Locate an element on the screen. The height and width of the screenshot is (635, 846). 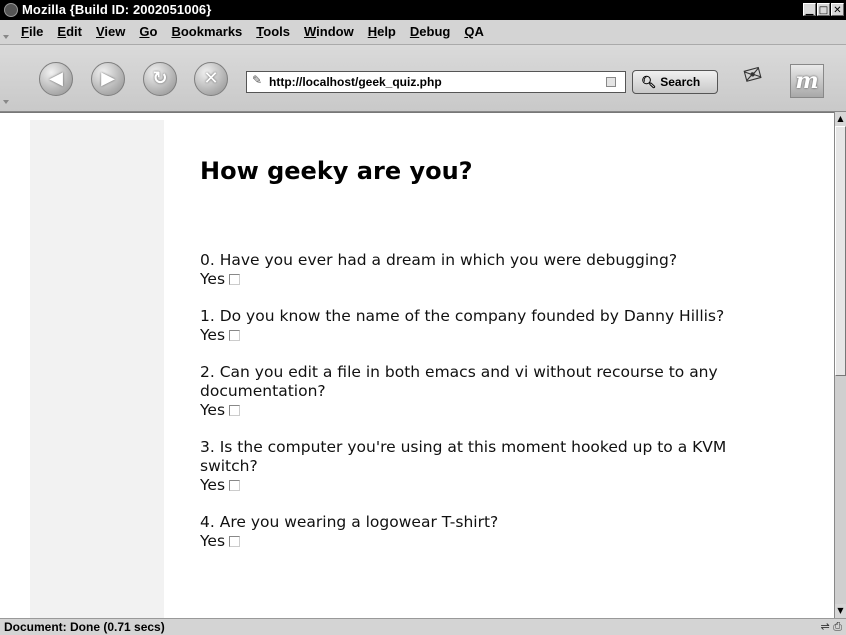
maximize-button: □ is located at coordinates (823, 9).